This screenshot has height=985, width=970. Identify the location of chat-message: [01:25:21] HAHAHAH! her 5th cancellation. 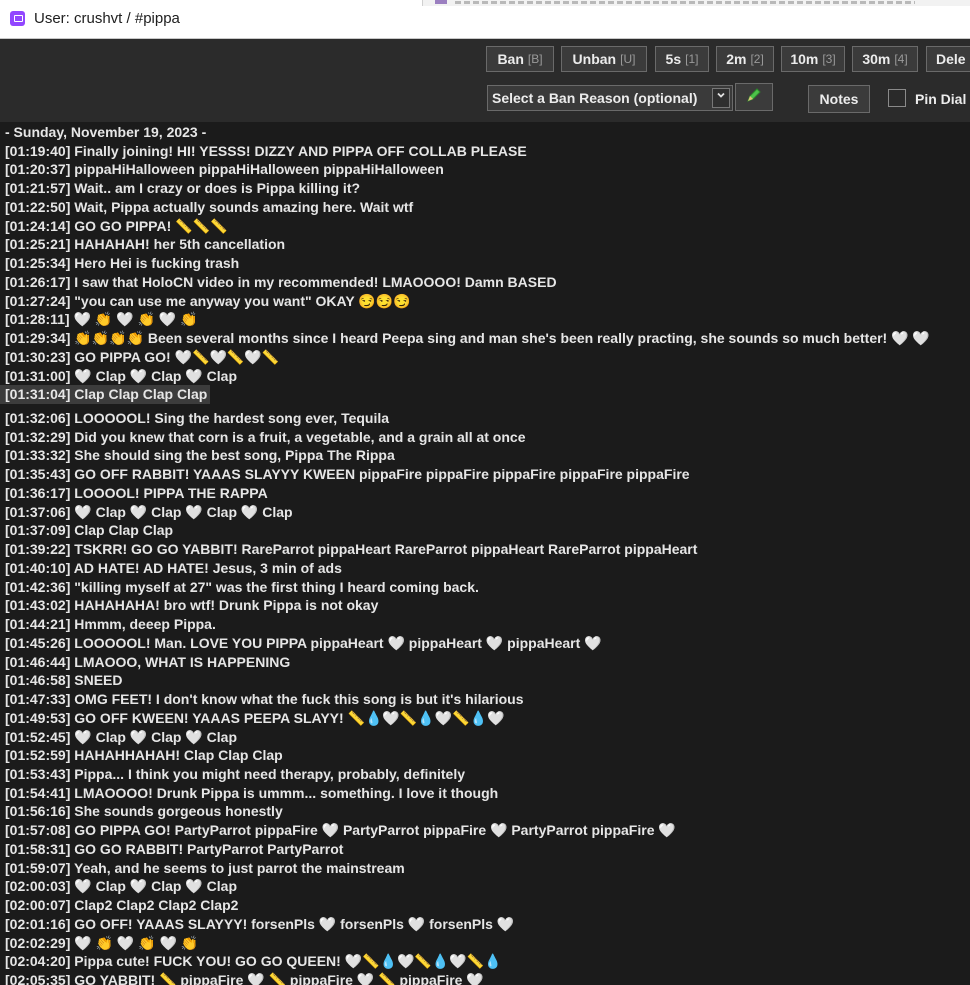
(485, 244).